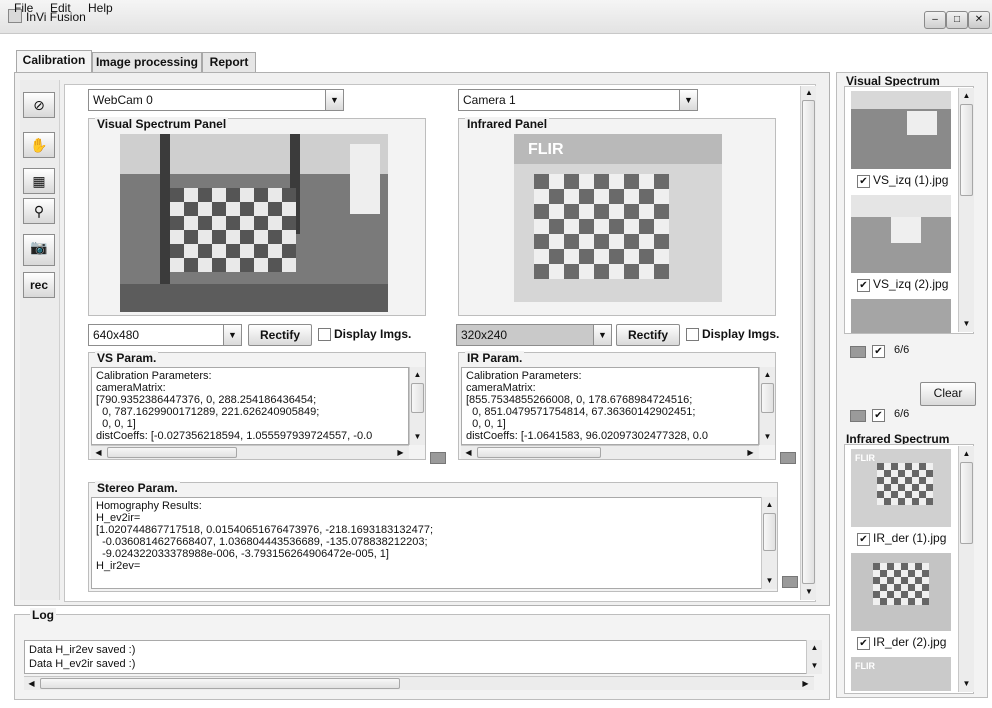 The width and height of the screenshot is (992, 708). Describe the element at coordinates (39, 211) in the screenshot. I see `stereo-calibrate-button: ⚲` at that location.